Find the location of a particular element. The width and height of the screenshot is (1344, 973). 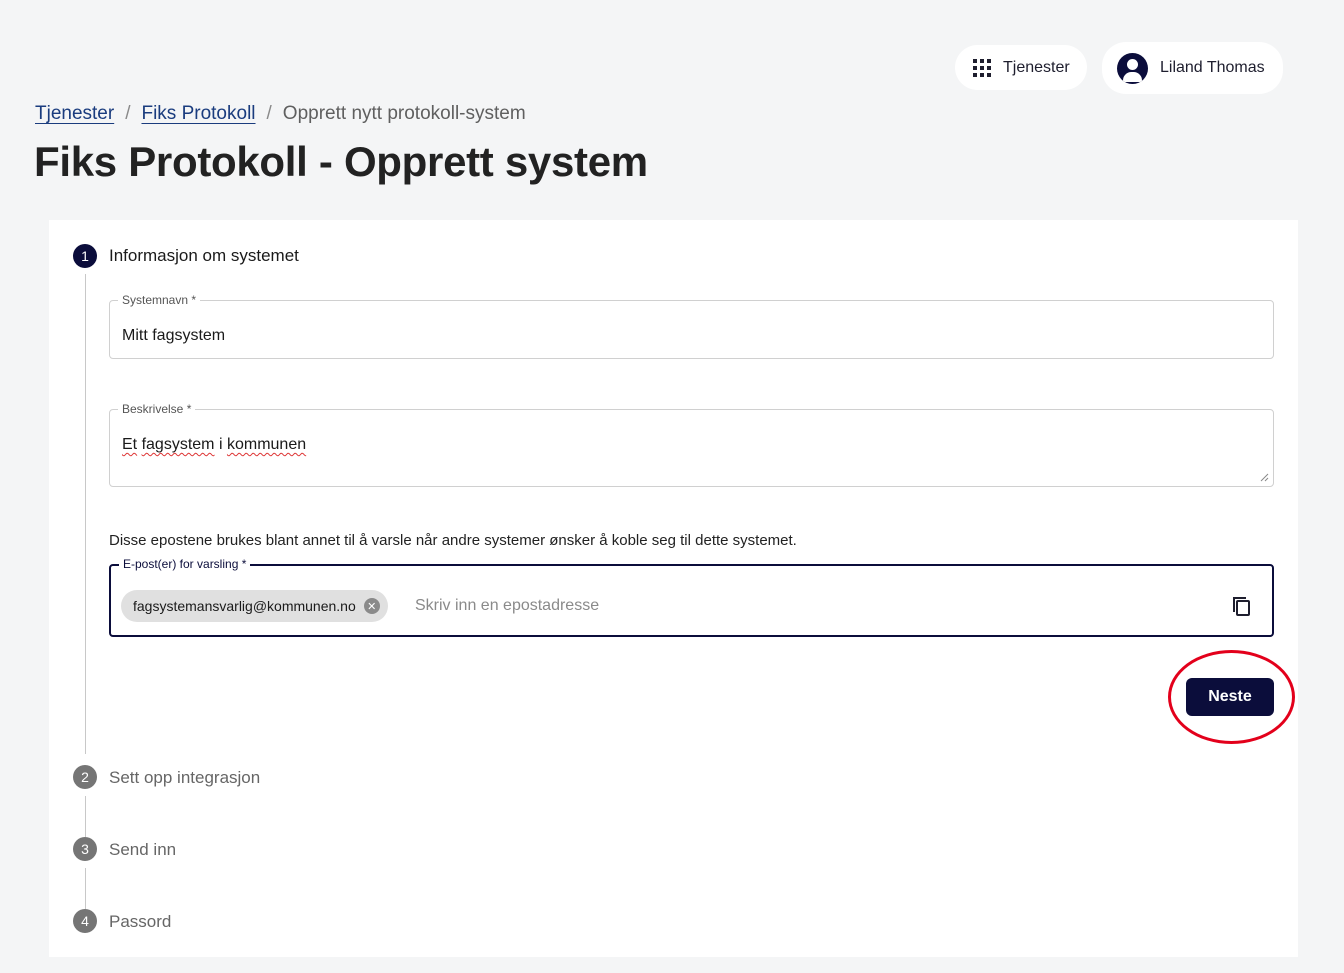

notification-emails-label: E-post(er) for varsling * is located at coordinates (185, 564).